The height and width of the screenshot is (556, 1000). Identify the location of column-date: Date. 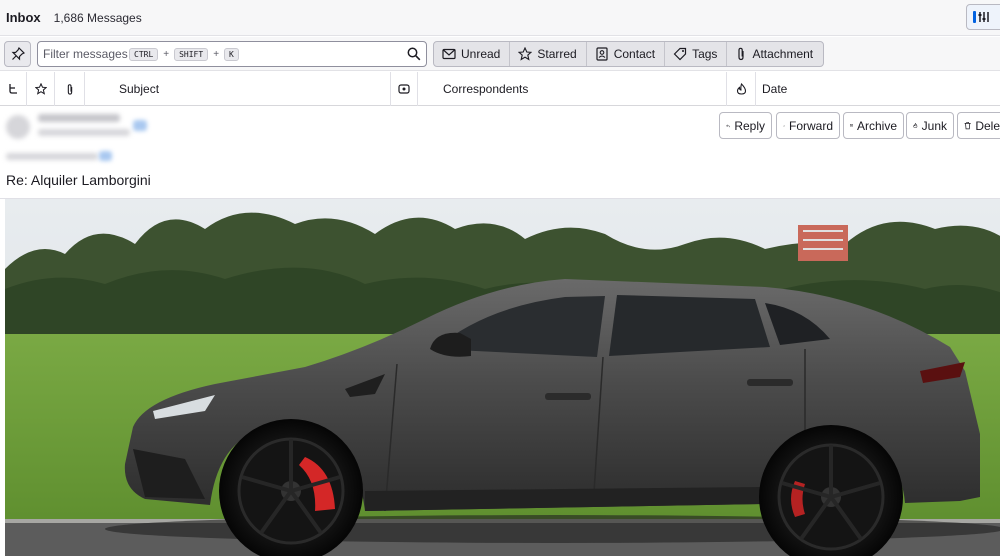
(878, 89).